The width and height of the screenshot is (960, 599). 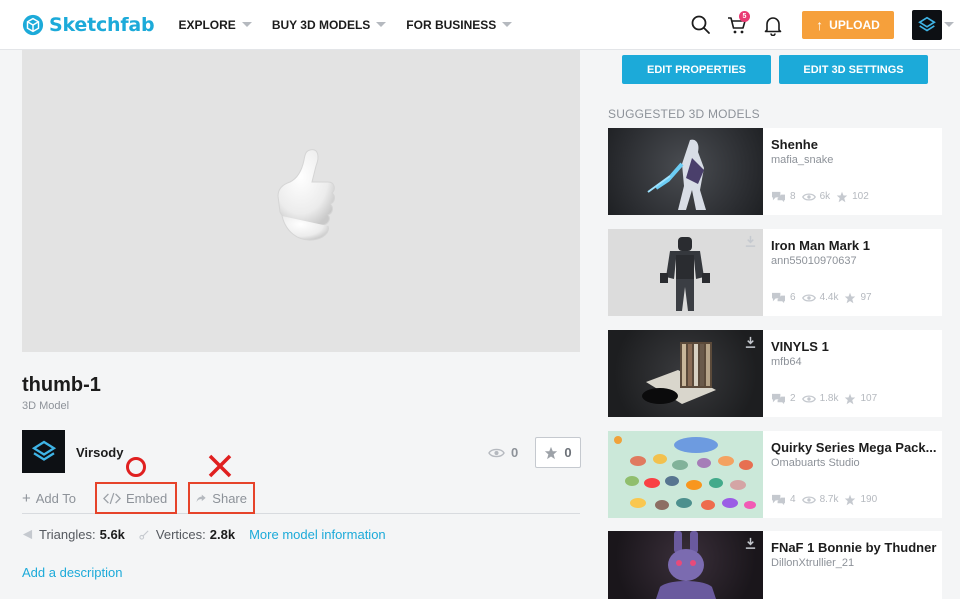 What do you see at coordinates (329, 25) in the screenshot?
I see `nav-buy-3d-models: BUY 3D MODELS` at bounding box center [329, 25].